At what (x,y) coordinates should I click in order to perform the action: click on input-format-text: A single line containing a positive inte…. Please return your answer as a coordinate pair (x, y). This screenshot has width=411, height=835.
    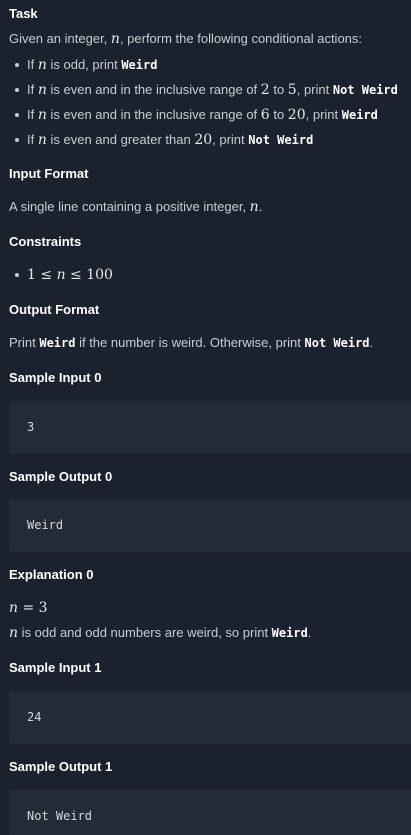
    Looking at the image, I should click on (135, 207).